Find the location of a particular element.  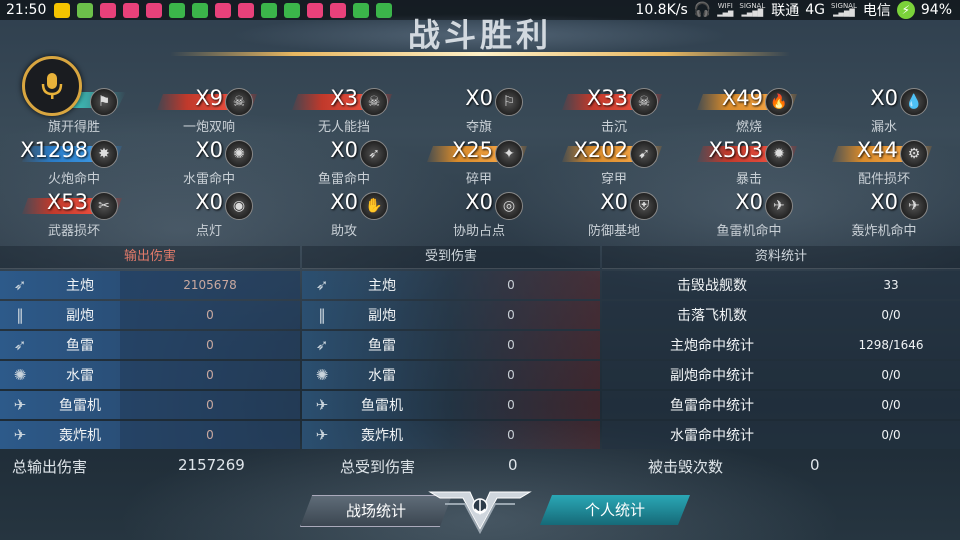

total-output-label: 总输出伤害 is located at coordinates (50, 467).